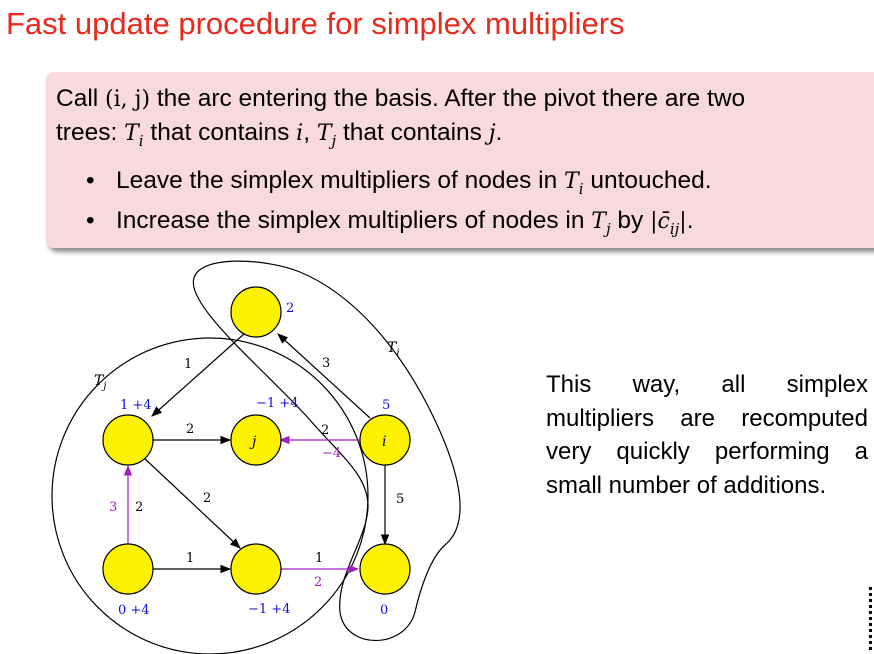 Image resolution: width=874 pixels, height=654 pixels. Describe the element at coordinates (190, 429) in the screenshot. I see `cost-topleft-j: 2` at that location.